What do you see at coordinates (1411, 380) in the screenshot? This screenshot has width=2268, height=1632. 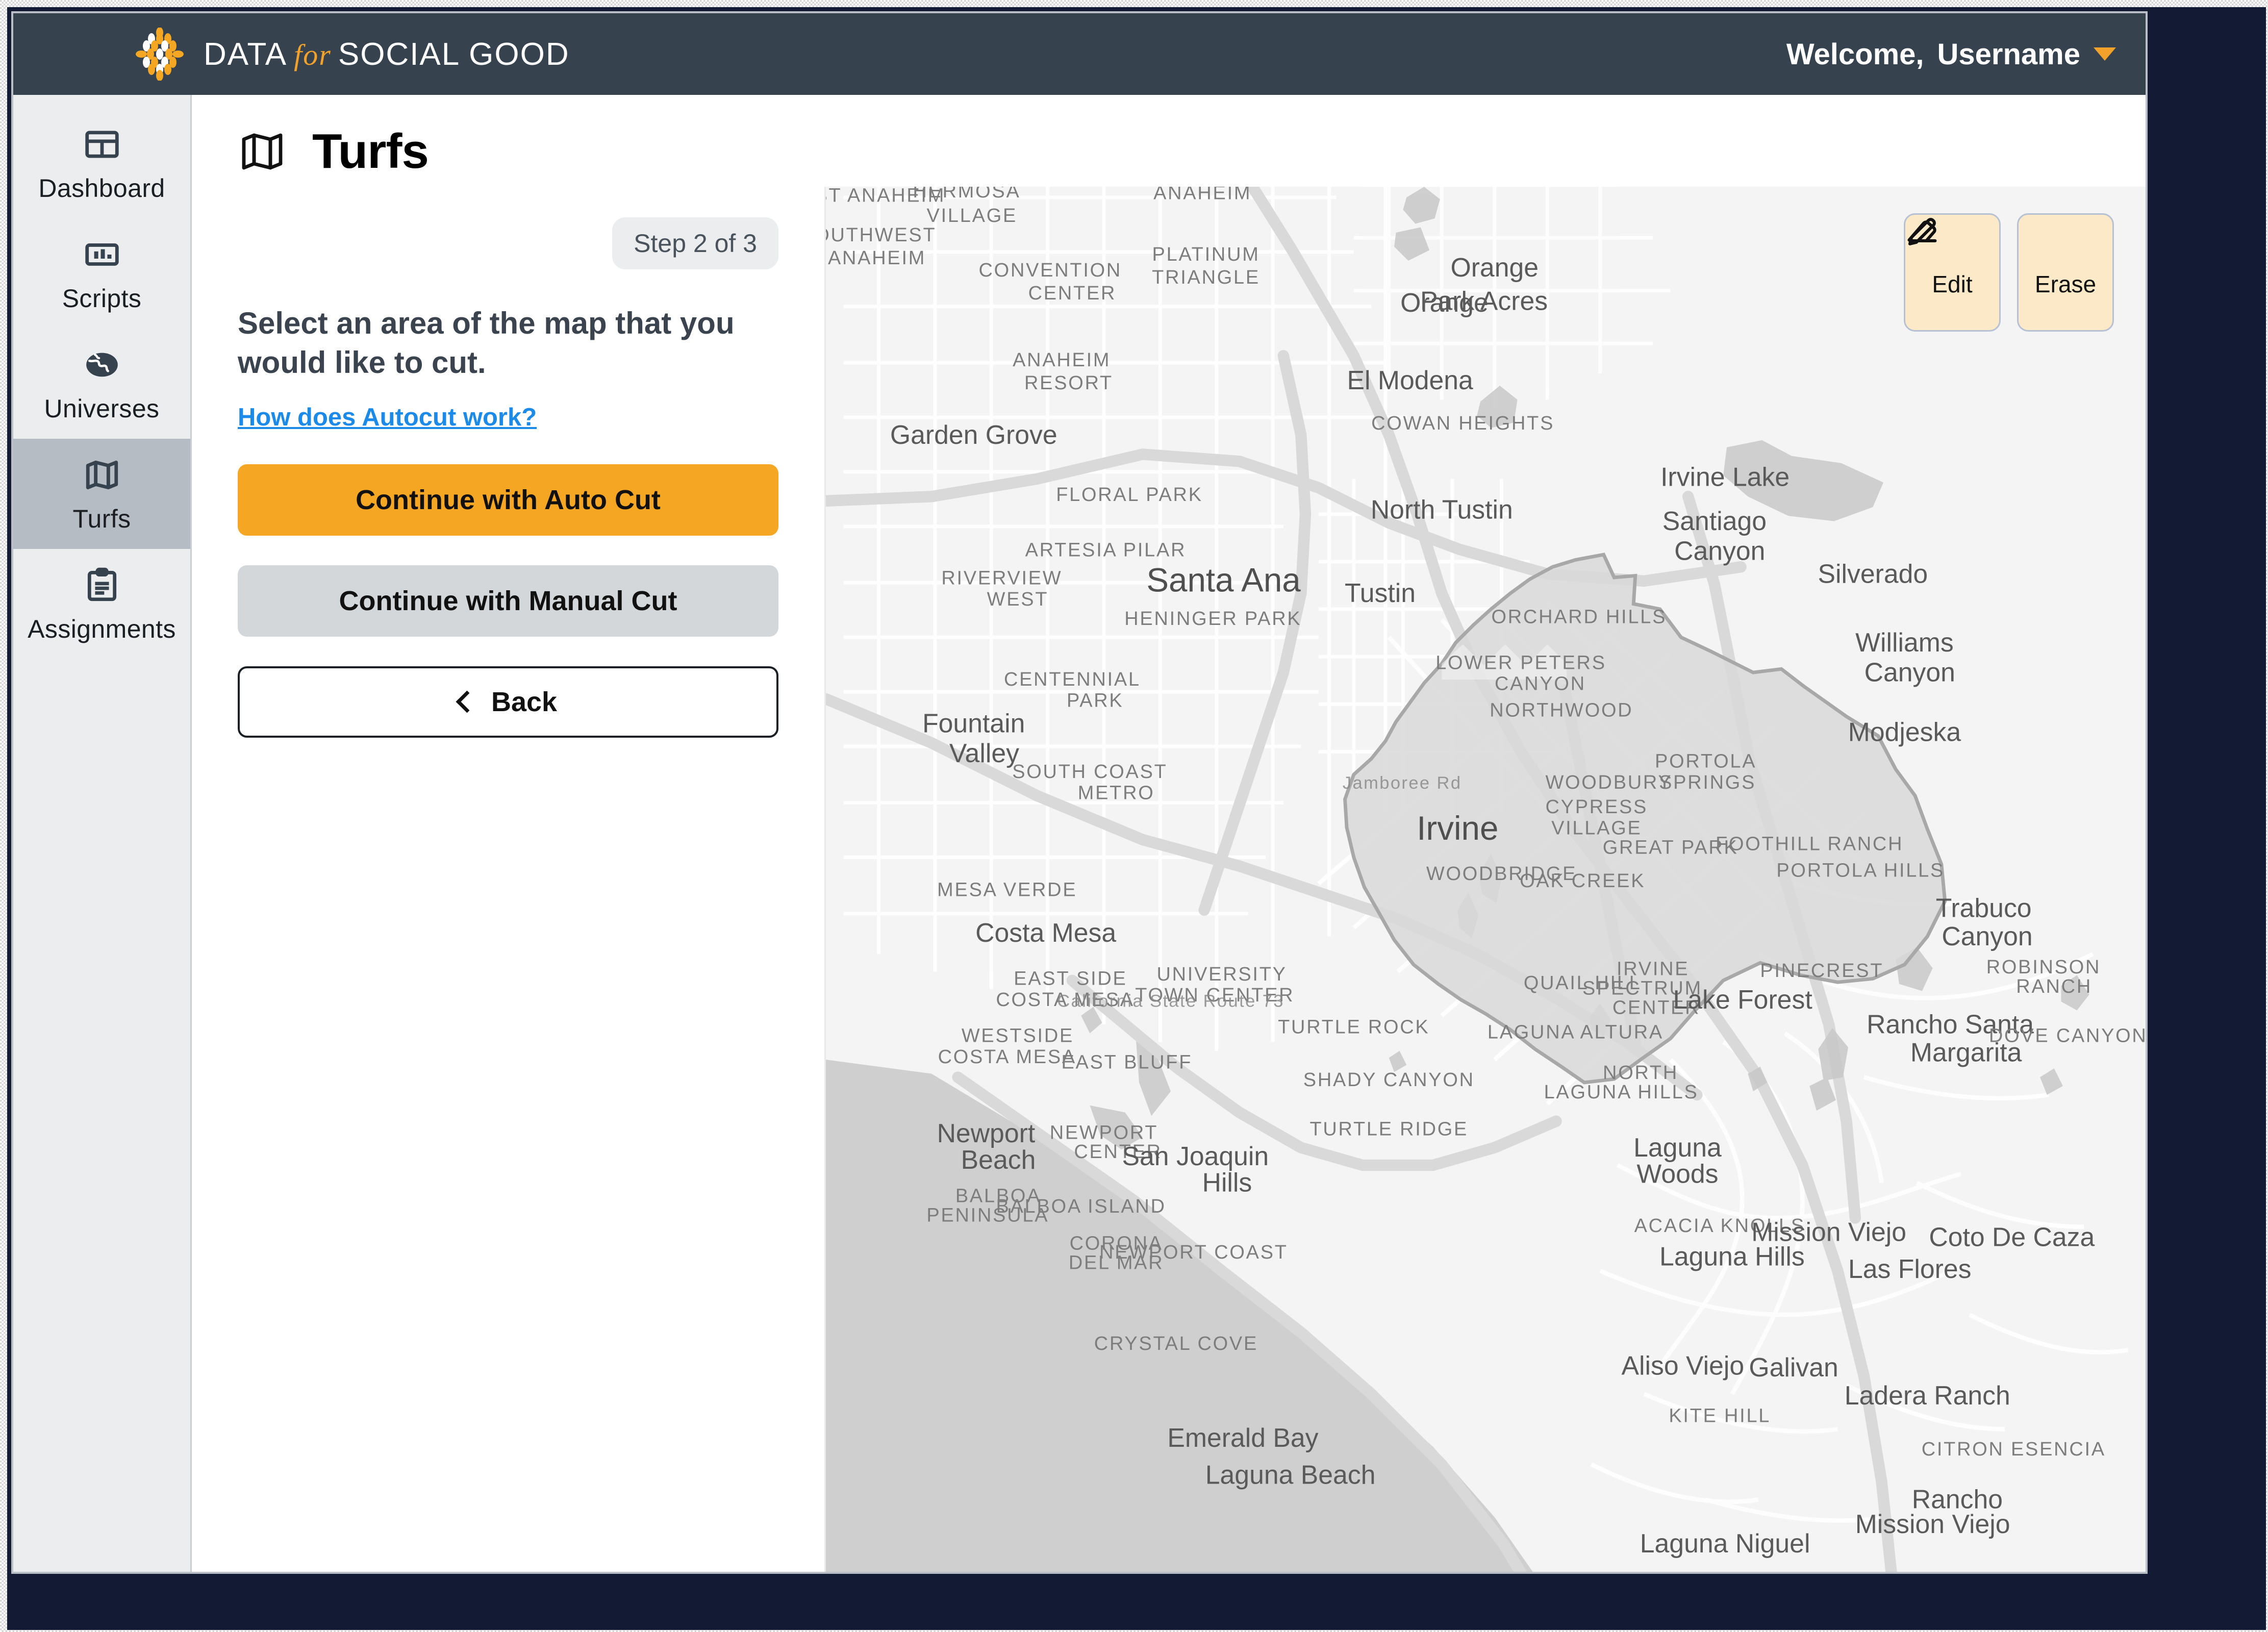 I see `map-label: El Modena` at bounding box center [1411, 380].